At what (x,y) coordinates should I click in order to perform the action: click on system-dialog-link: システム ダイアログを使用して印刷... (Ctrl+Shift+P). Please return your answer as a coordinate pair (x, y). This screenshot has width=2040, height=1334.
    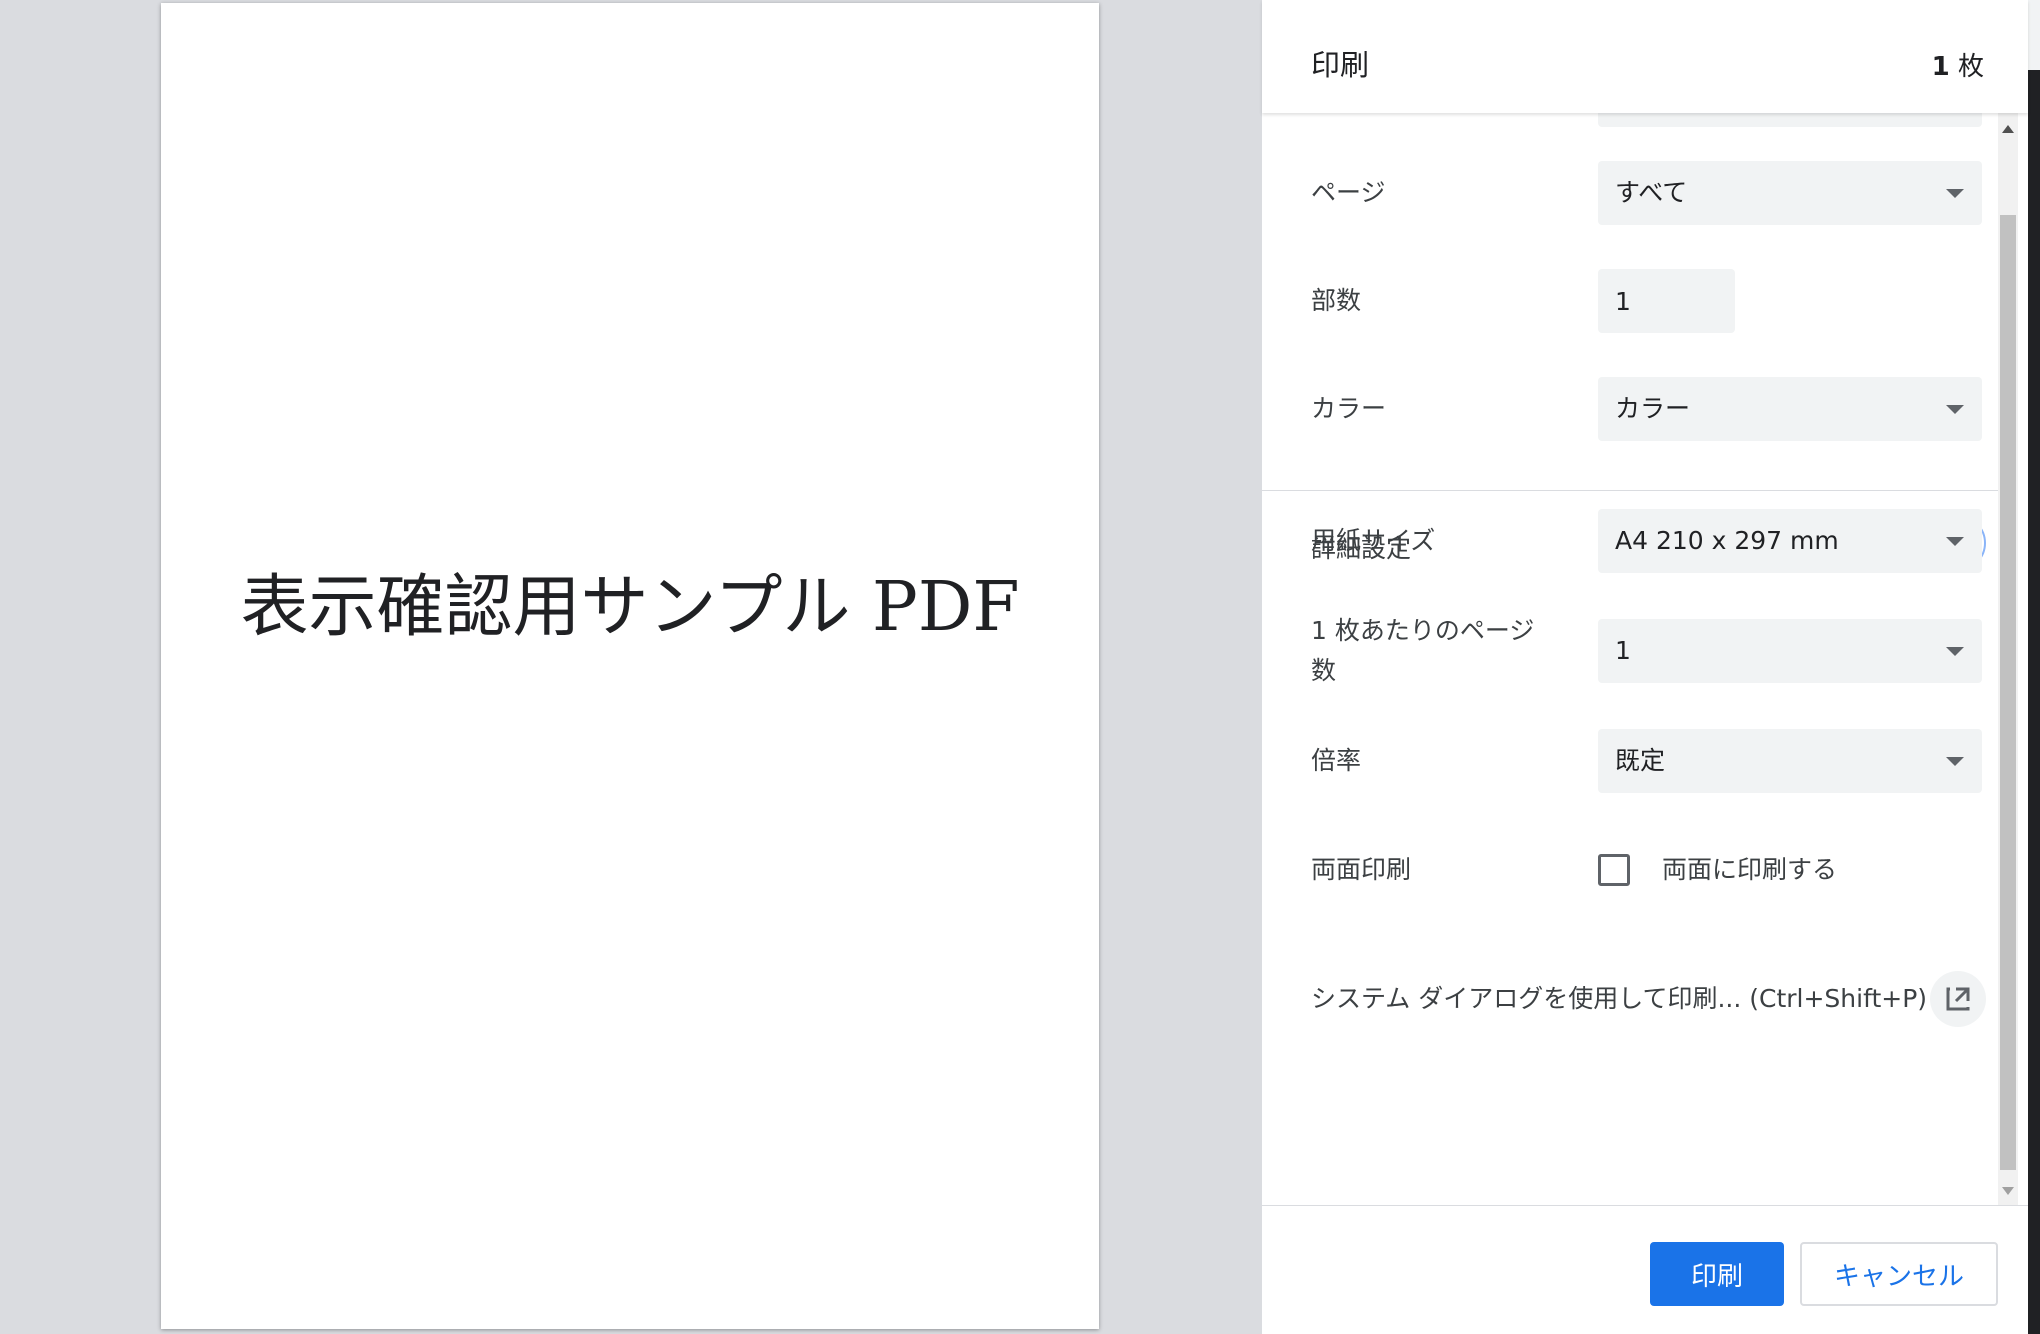
    Looking at the image, I should click on (1619, 999).